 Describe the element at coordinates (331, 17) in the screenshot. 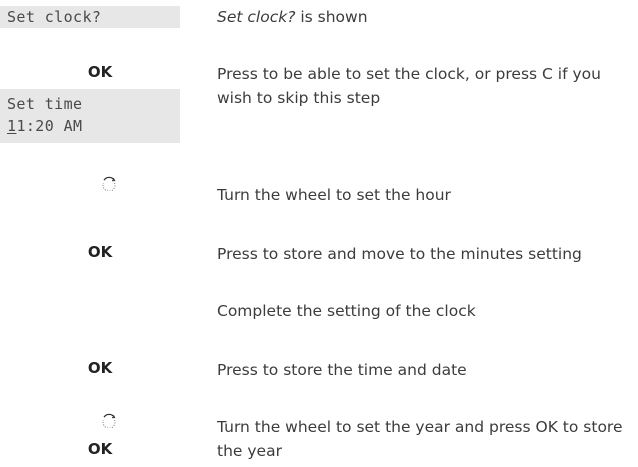

I see `step-1-text: is shown` at that location.